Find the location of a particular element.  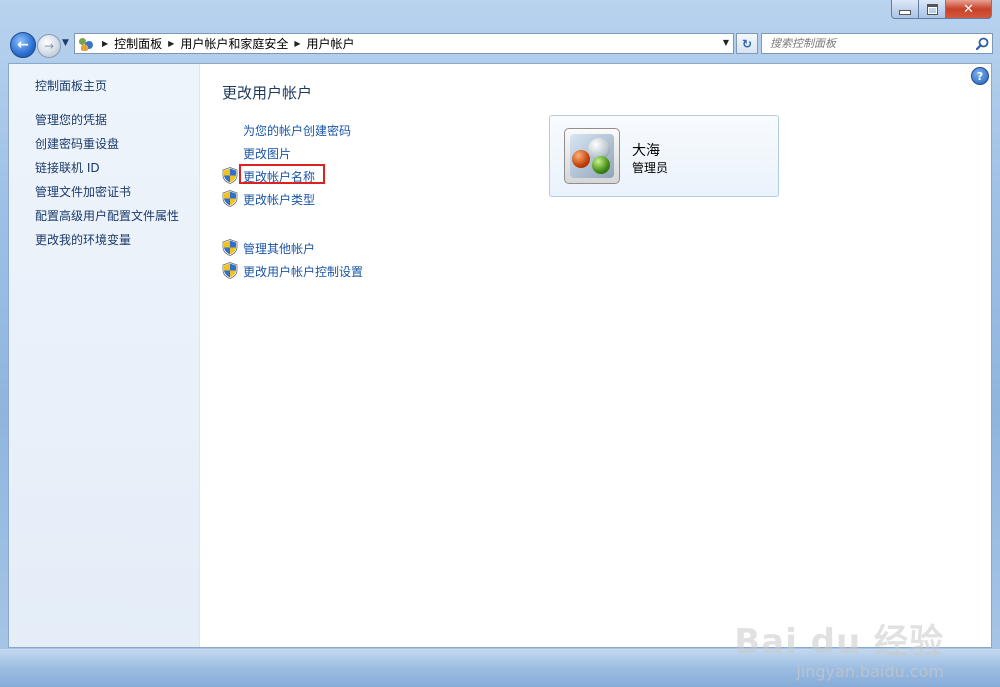

search-box is located at coordinates (877, 43).